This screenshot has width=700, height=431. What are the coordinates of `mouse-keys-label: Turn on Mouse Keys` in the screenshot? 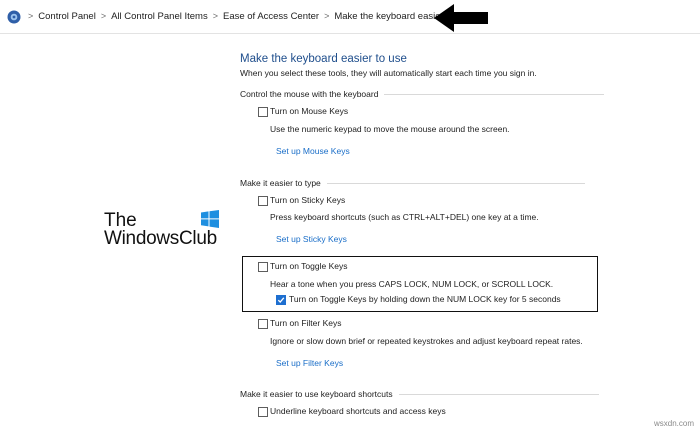 It's located at (309, 111).